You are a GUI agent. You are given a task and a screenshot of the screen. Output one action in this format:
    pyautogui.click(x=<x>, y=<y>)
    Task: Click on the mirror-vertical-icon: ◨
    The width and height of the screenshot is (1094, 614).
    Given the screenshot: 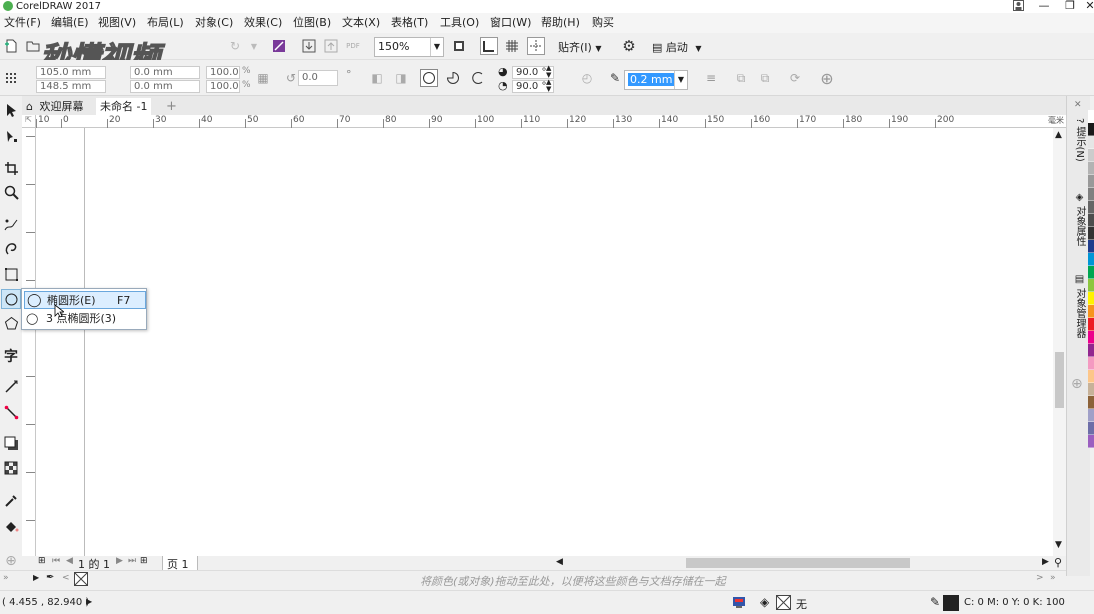 What is the action you would take?
    pyautogui.click(x=401, y=78)
    